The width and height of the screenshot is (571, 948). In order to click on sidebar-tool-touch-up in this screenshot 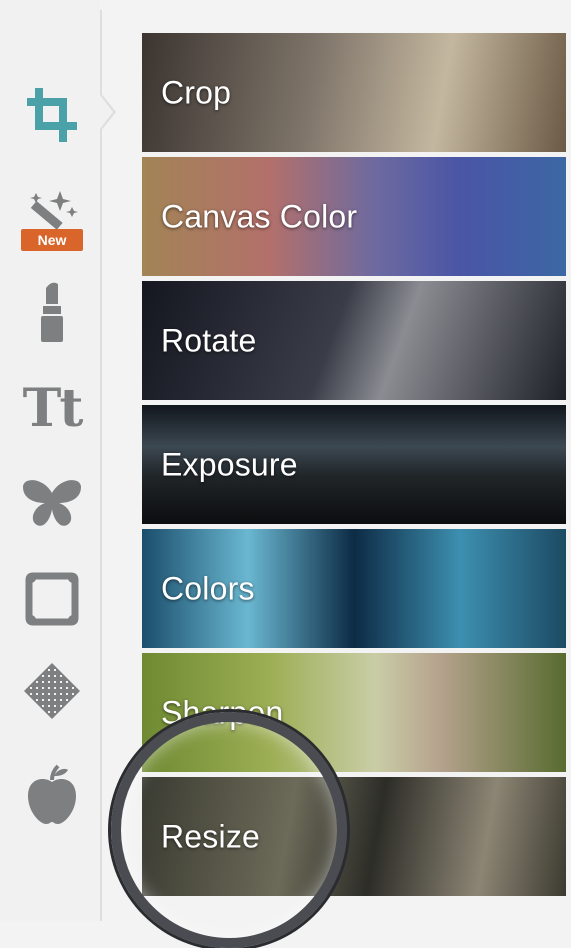, I will do `click(52, 311)`.